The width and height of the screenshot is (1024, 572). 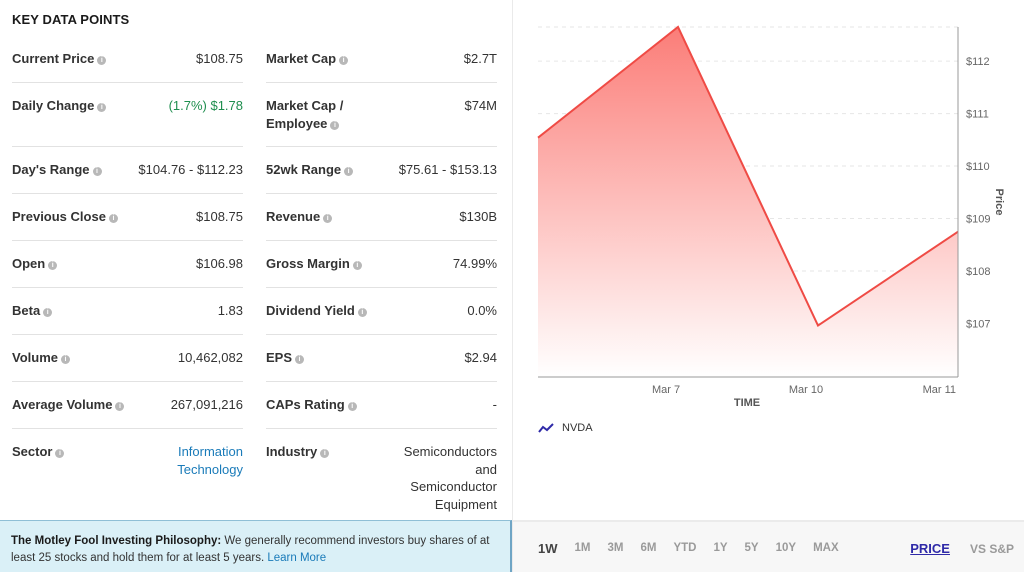 I want to click on chart-legend: NVDA, so click(x=565, y=428).